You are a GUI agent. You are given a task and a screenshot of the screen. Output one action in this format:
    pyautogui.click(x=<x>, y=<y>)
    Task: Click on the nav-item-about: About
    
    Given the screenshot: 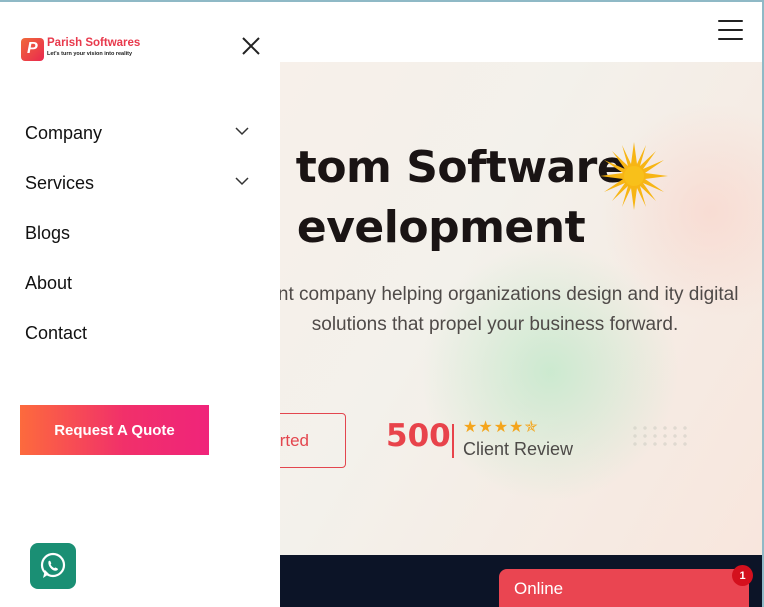 What is the action you would take?
    pyautogui.click(x=140, y=283)
    